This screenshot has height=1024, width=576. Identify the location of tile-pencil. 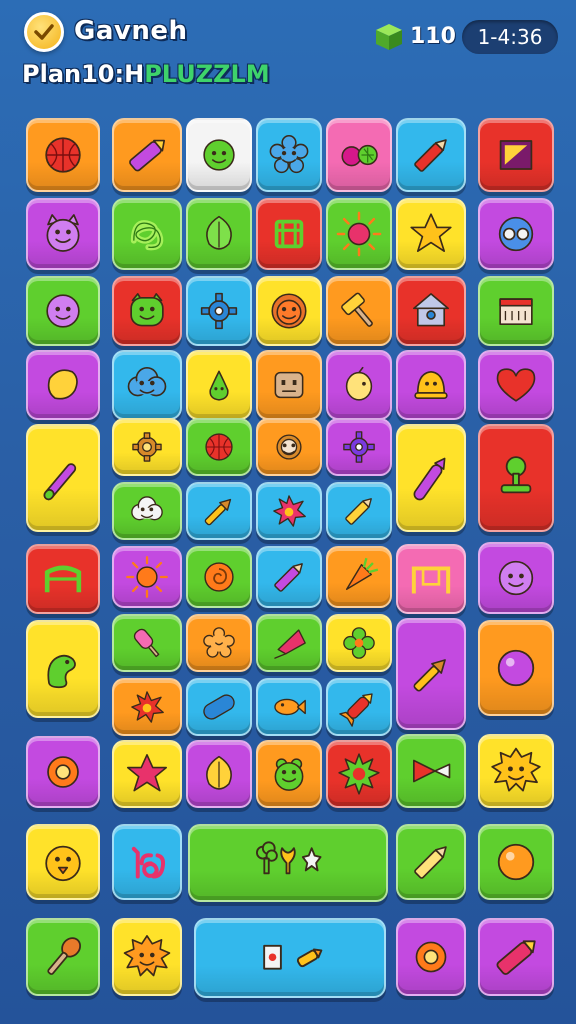
(431, 155).